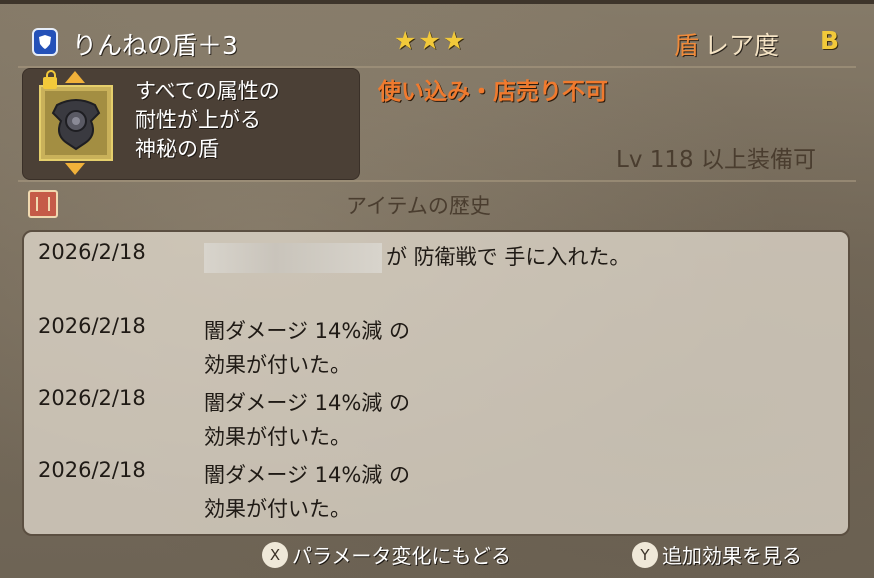 This screenshot has width=874, height=578. I want to click on description-line: 耐性が上がる, so click(198, 120).